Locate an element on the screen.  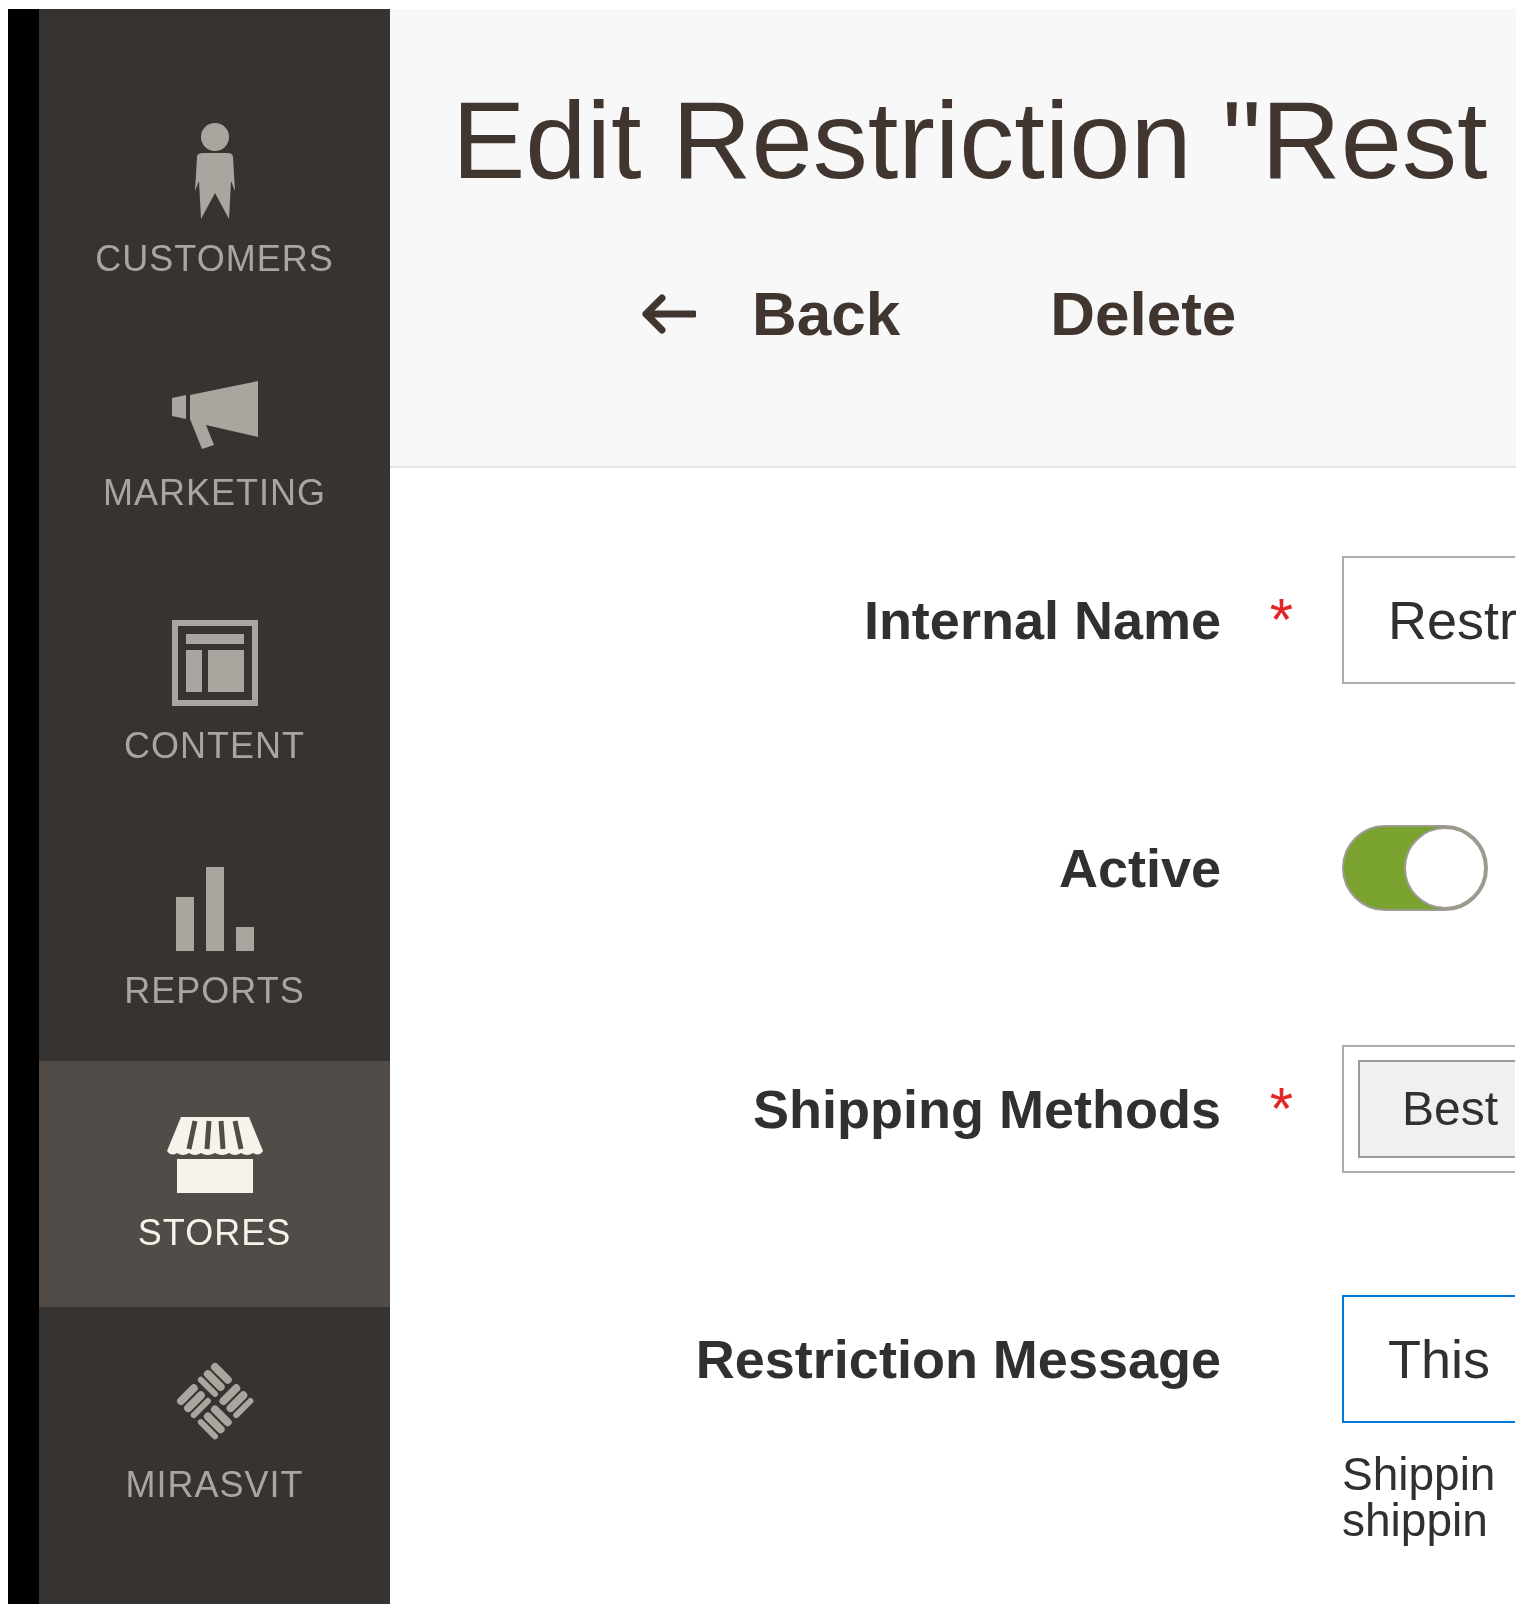
sidebar-item: CONTENT is located at coordinates (214, 692).